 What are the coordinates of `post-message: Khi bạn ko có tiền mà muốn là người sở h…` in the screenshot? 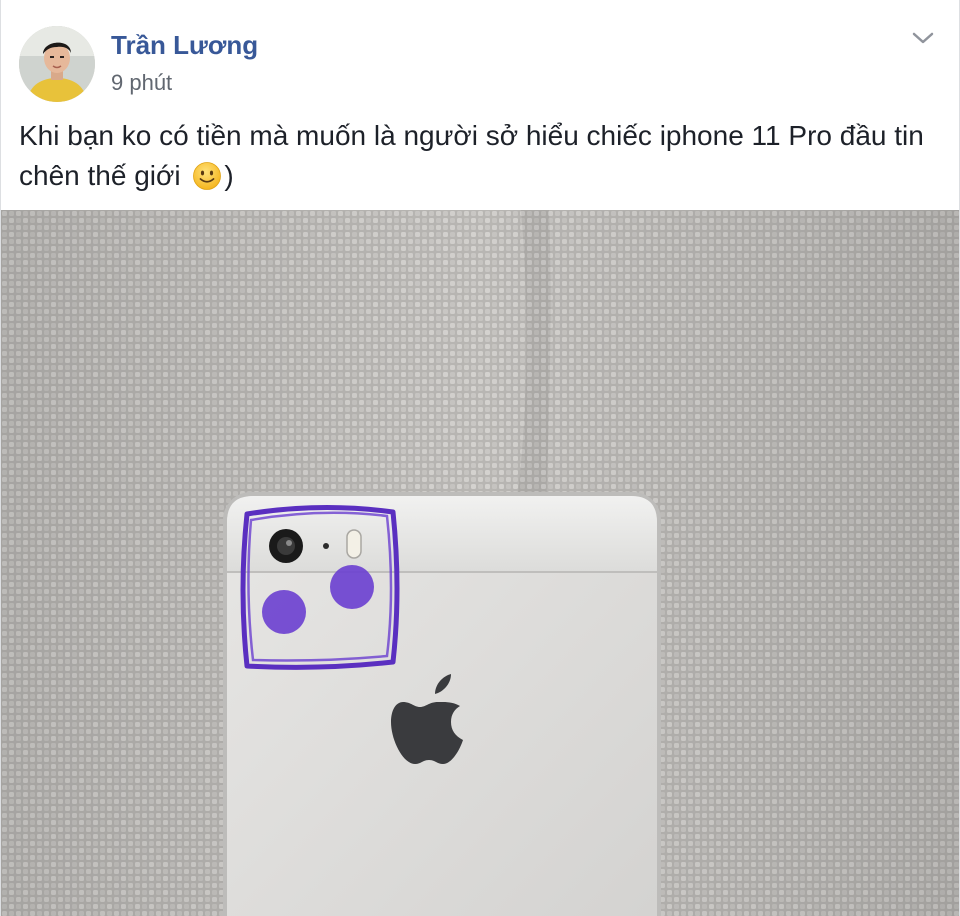 It's located at (479, 156).